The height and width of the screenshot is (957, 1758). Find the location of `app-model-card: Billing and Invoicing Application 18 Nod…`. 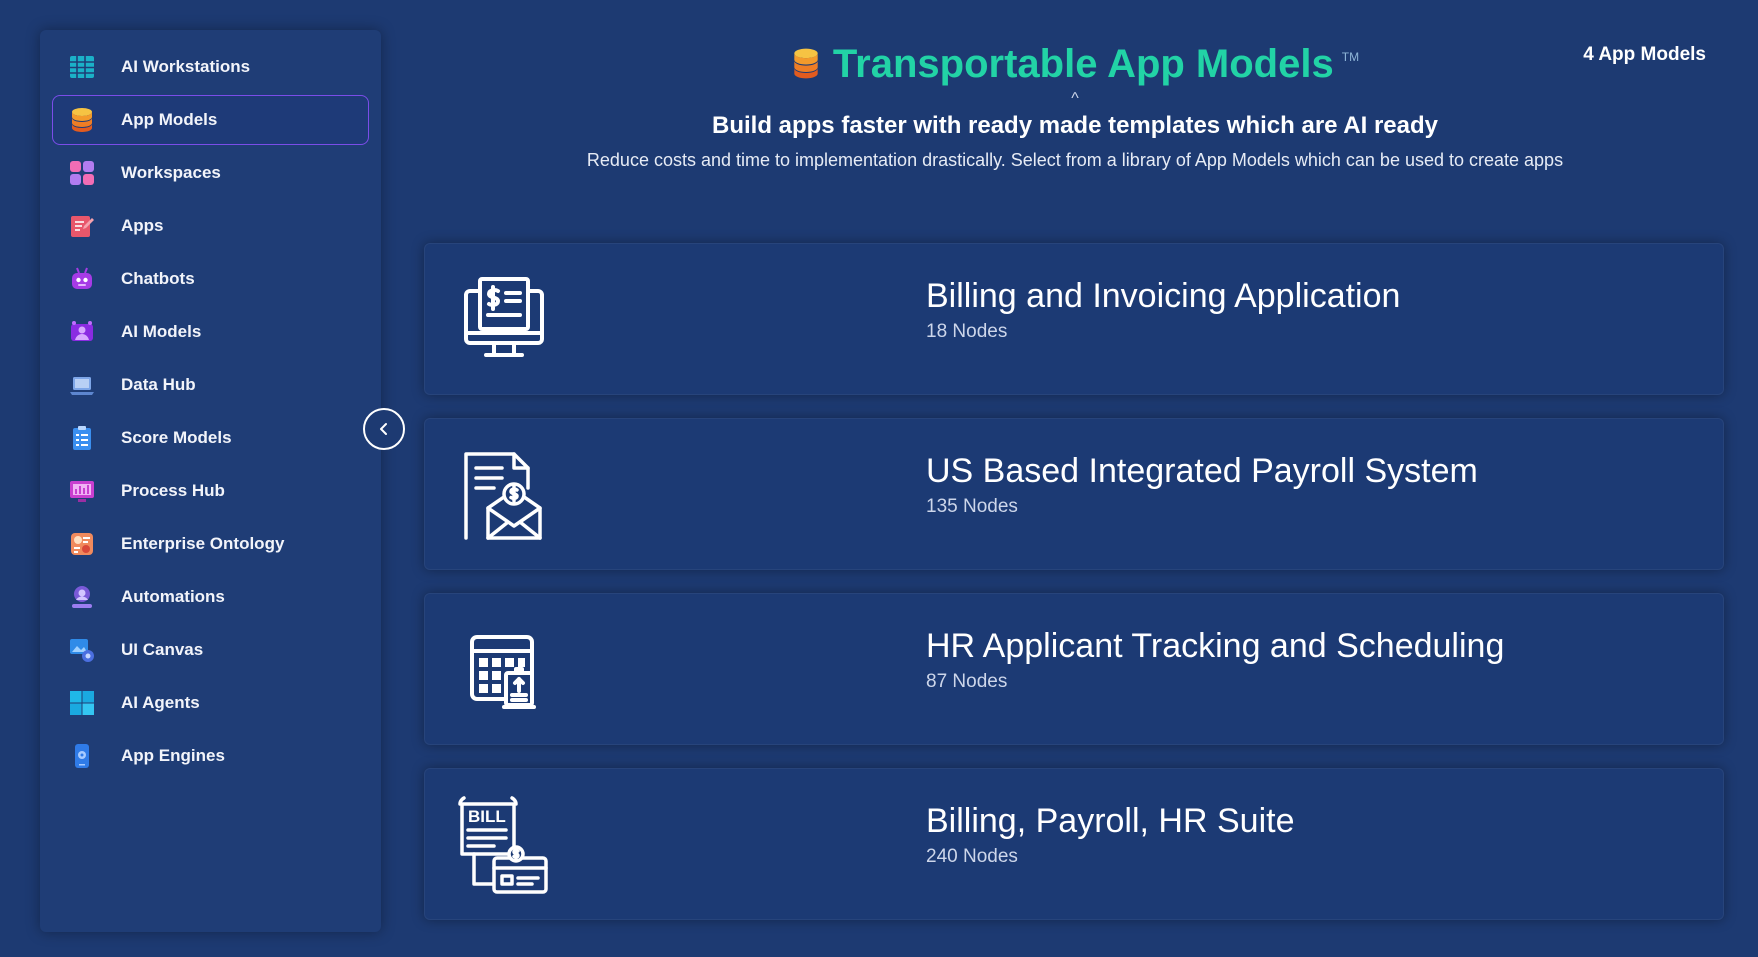

app-model-card: Billing and Invoicing Application 18 Nod… is located at coordinates (1074, 319).